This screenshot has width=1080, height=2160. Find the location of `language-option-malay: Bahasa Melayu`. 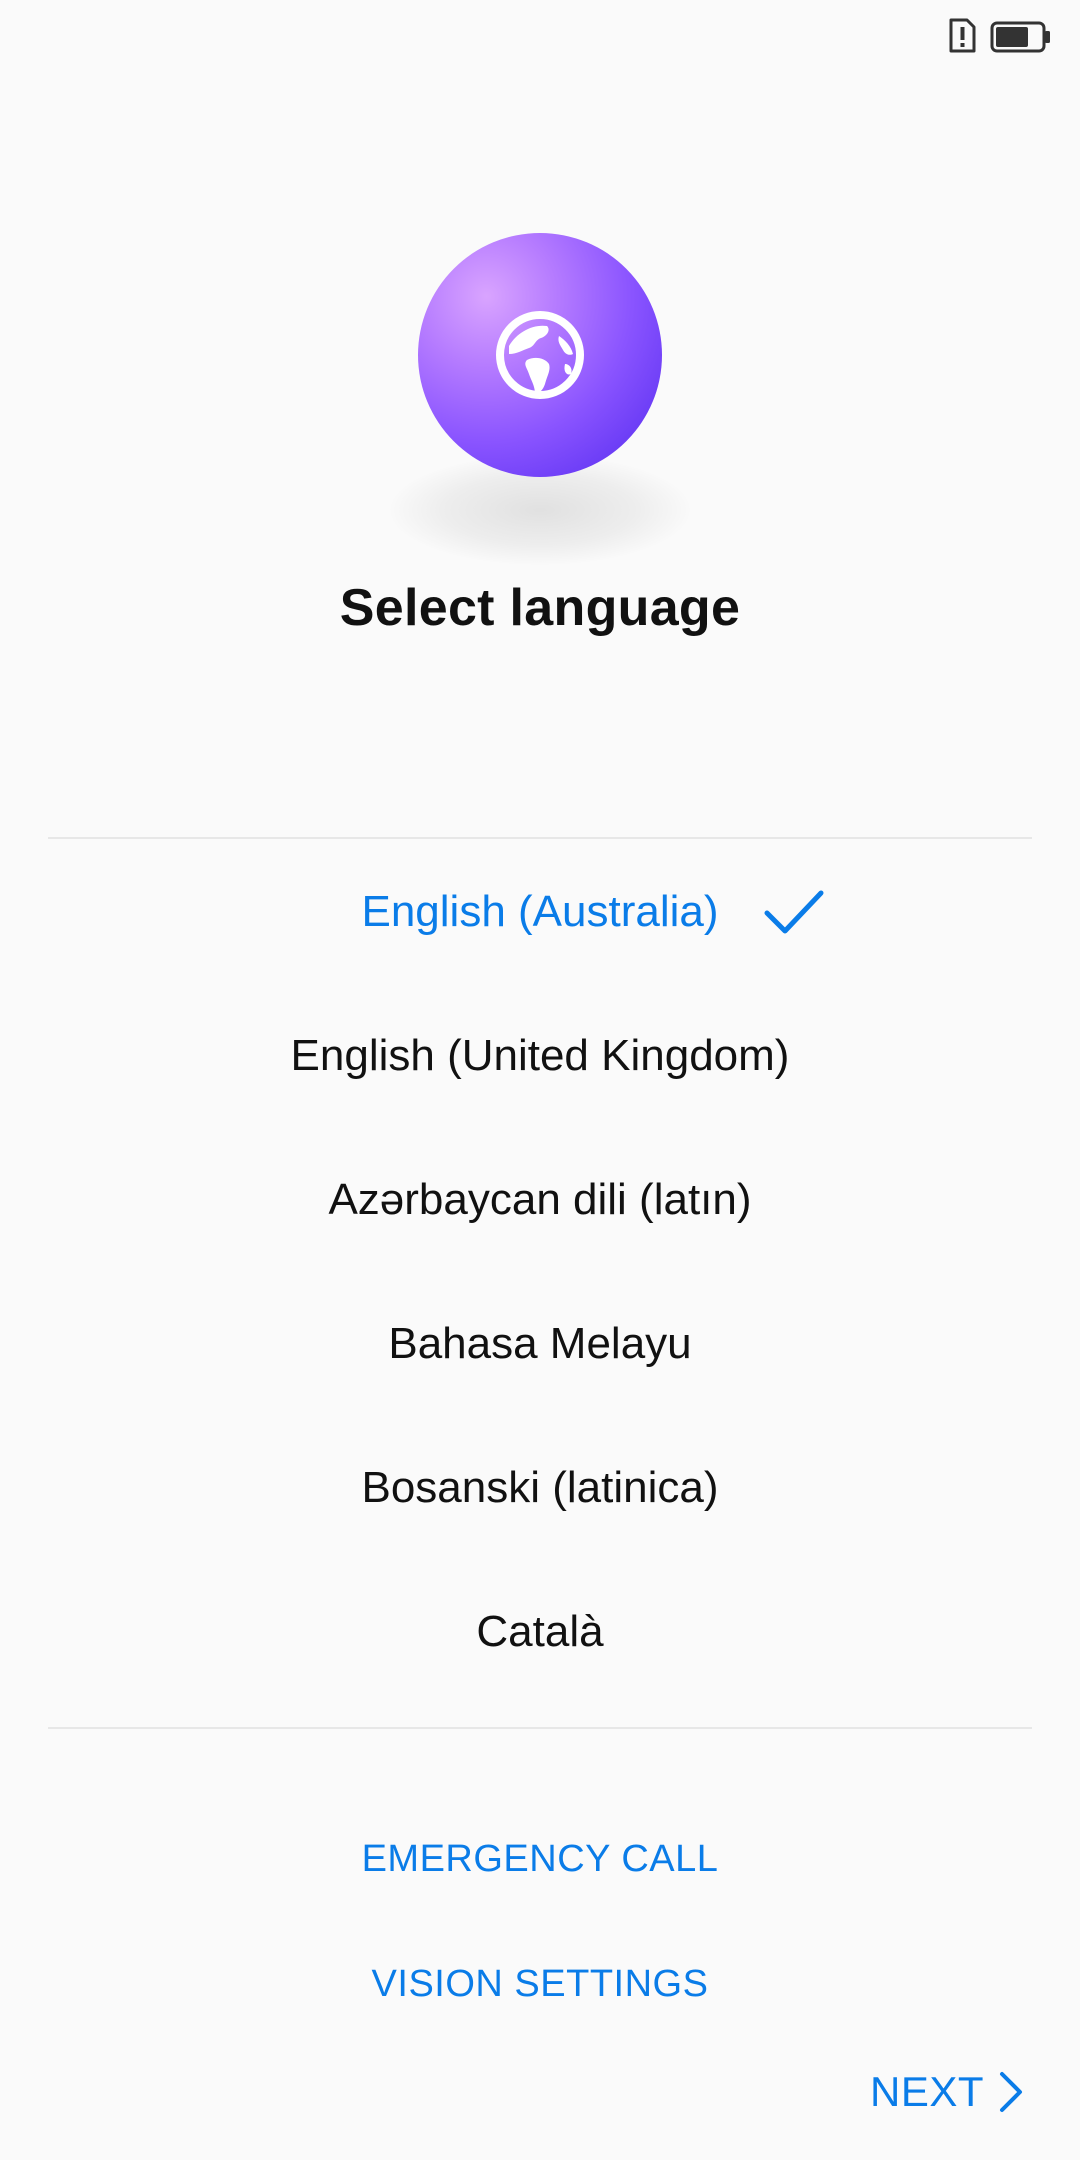

language-option-malay: Bahasa Melayu is located at coordinates (540, 1344).